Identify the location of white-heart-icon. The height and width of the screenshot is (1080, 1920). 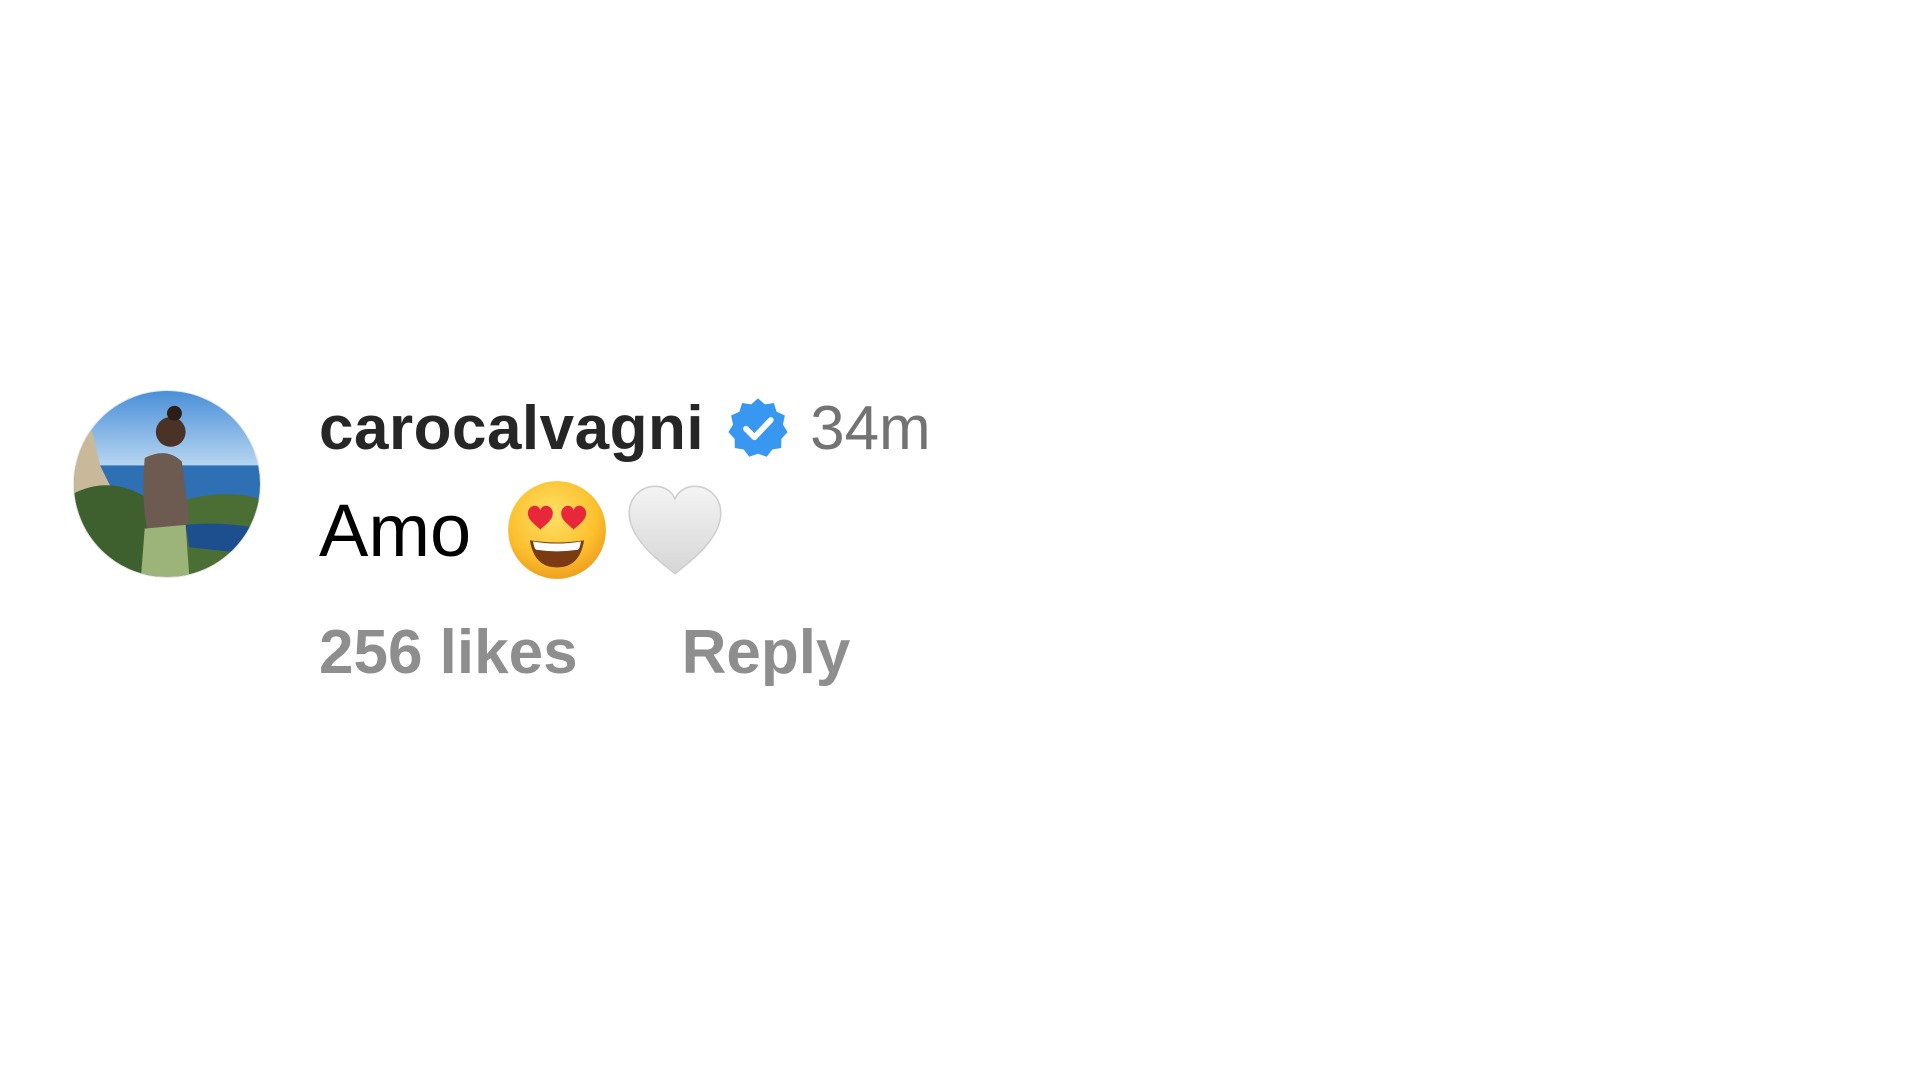
(675, 530).